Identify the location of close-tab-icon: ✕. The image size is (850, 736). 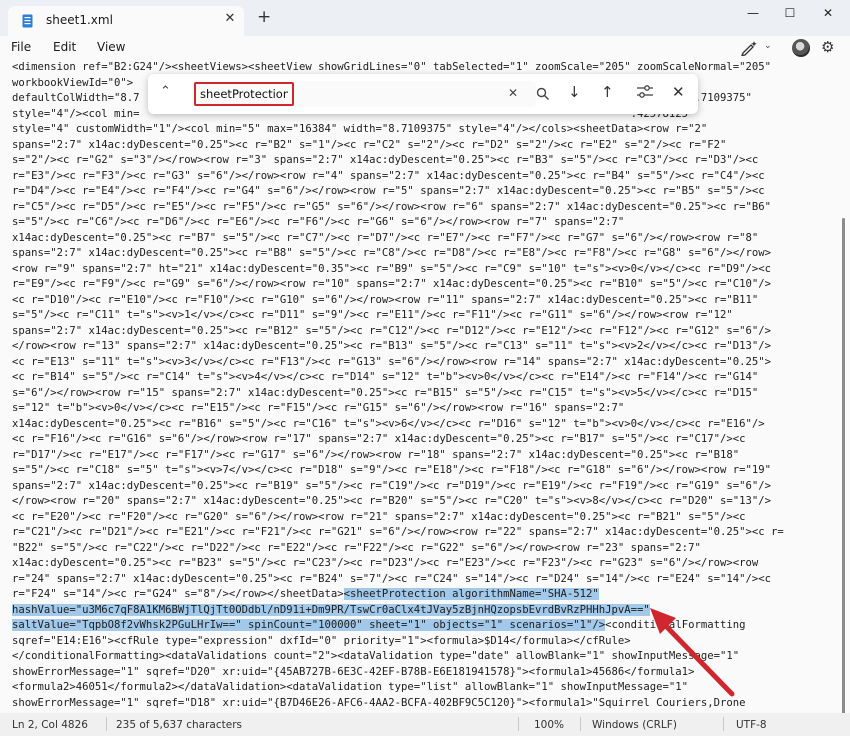
(230, 18).